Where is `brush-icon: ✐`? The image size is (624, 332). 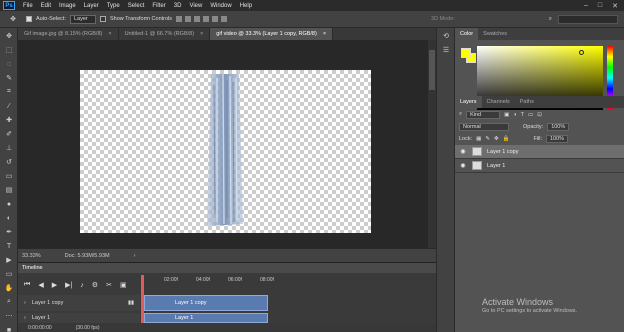
brush-icon: ✐ is located at coordinates (9, 134).